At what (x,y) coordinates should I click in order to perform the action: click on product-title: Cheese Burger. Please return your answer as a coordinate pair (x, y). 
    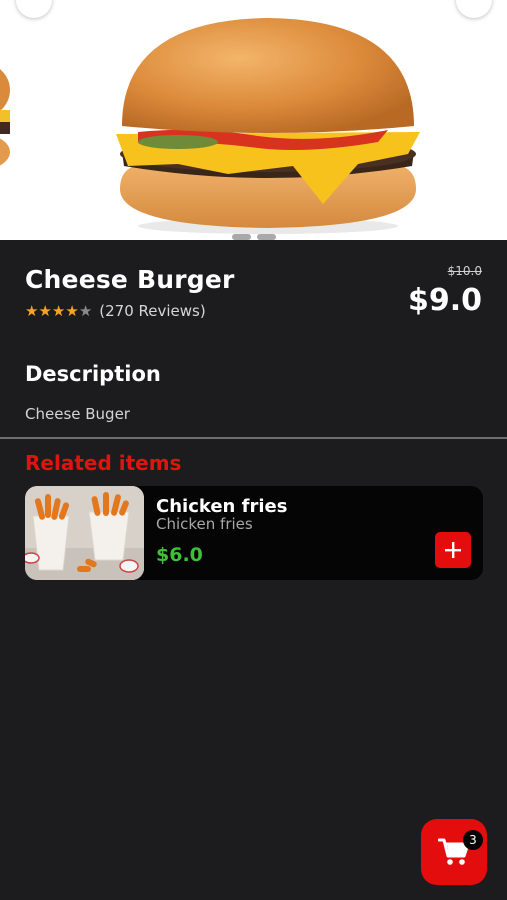
    Looking at the image, I should click on (130, 279).